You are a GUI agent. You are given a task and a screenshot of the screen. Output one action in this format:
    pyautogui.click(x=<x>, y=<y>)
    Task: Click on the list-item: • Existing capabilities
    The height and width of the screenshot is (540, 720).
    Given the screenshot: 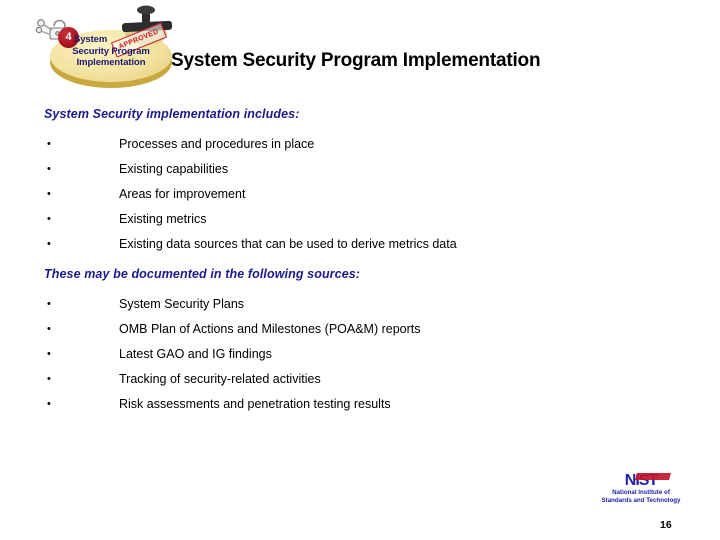 What is the action you would take?
    pyautogui.click(x=360, y=169)
    